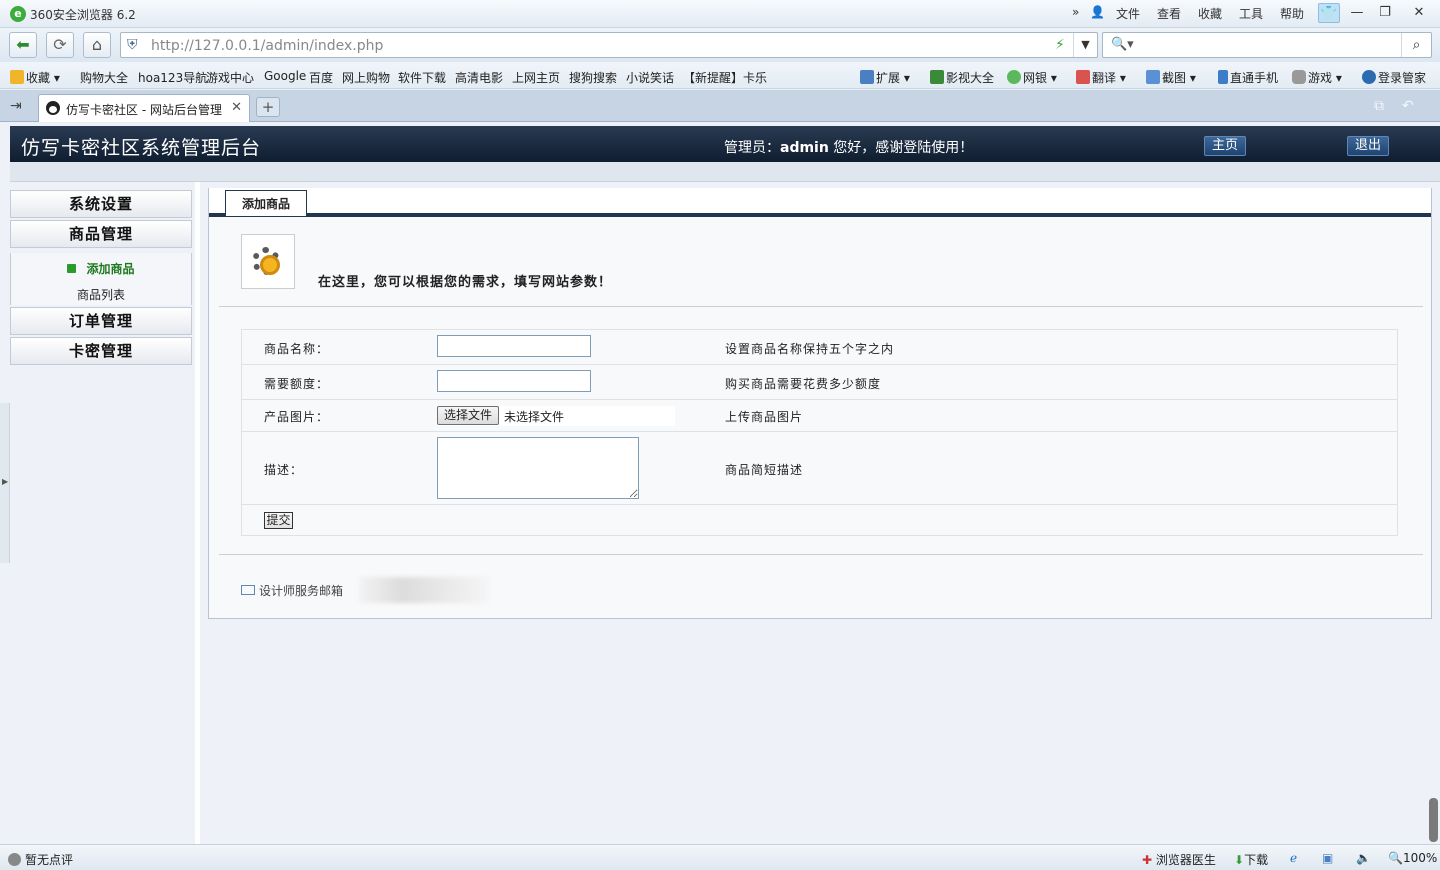 The width and height of the screenshot is (1440, 870). What do you see at coordinates (1210, 13) in the screenshot?
I see `menu-favorites: 收藏` at bounding box center [1210, 13].